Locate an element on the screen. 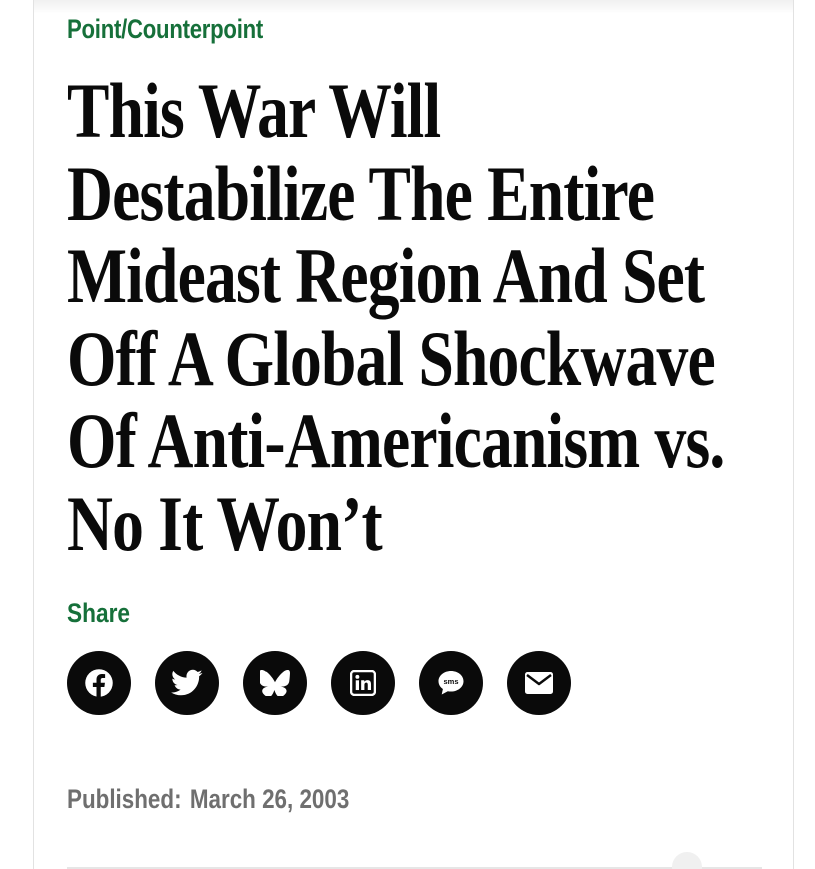 Image resolution: width=815 pixels, height=869 pixels. facebook-icon is located at coordinates (99, 683).